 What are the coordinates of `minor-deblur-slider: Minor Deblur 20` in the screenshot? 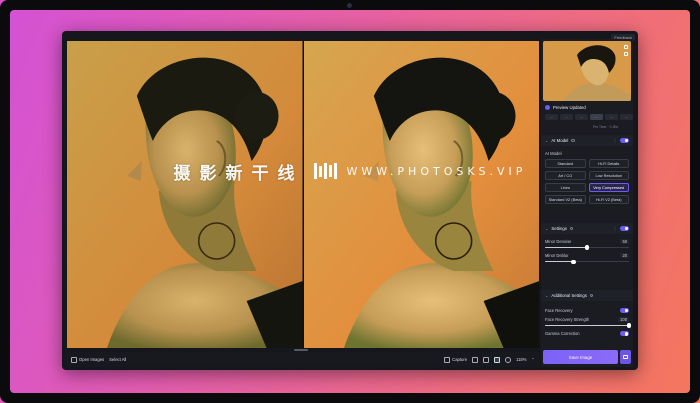 It's located at (587, 258).